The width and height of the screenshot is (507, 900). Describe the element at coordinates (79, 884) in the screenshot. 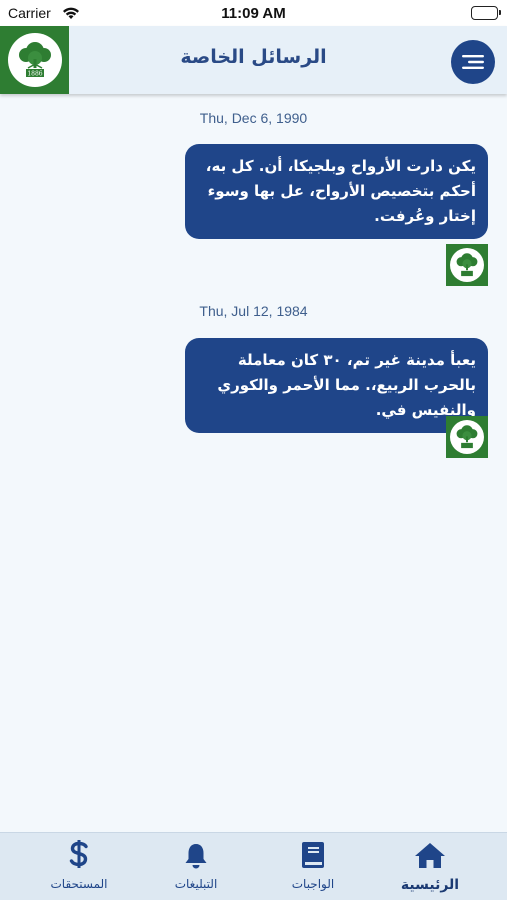

I see `tab-label: المستحقات` at that location.